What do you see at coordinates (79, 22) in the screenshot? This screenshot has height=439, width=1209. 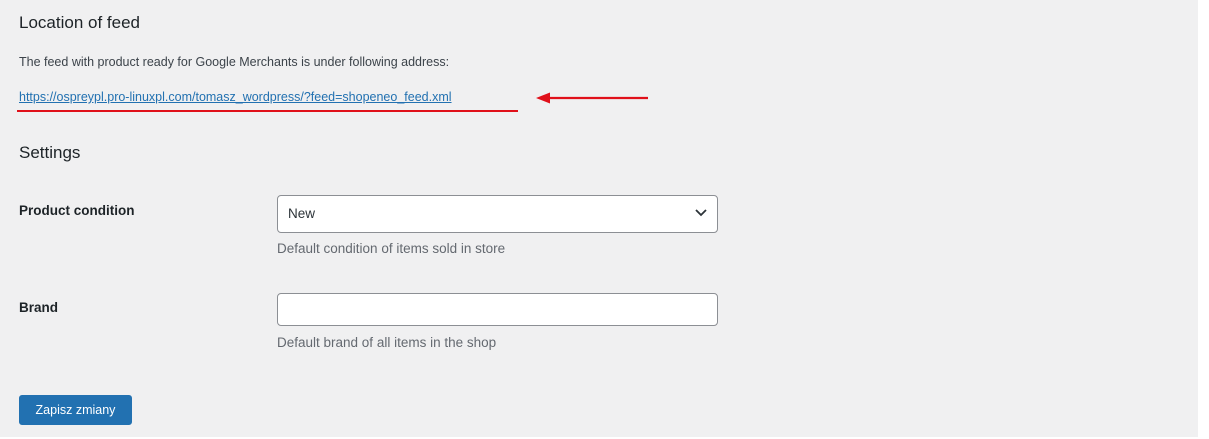 I see `location-heading: Location of feed` at bounding box center [79, 22].